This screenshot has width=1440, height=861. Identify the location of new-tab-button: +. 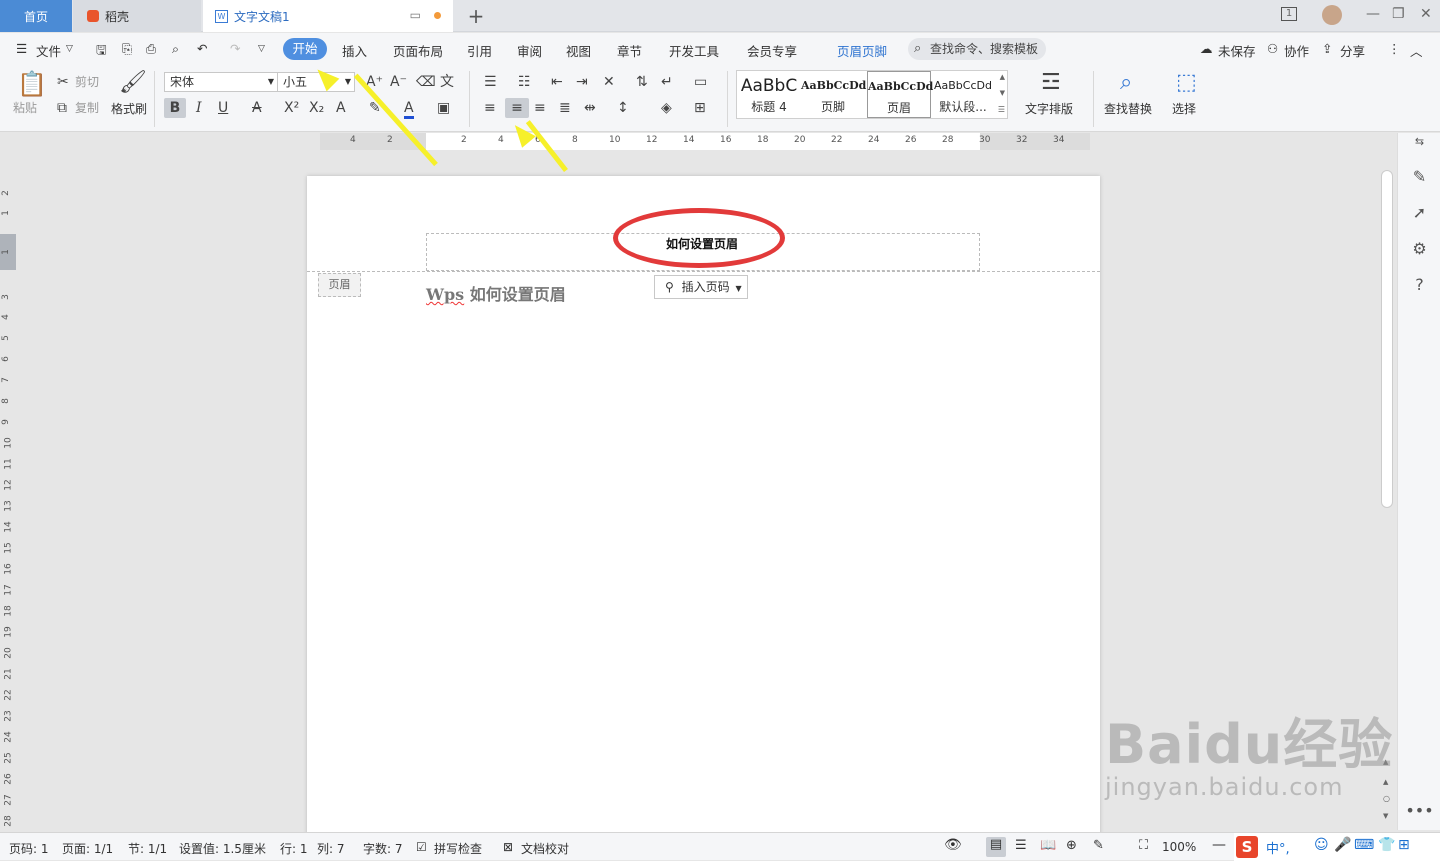
(476, 16).